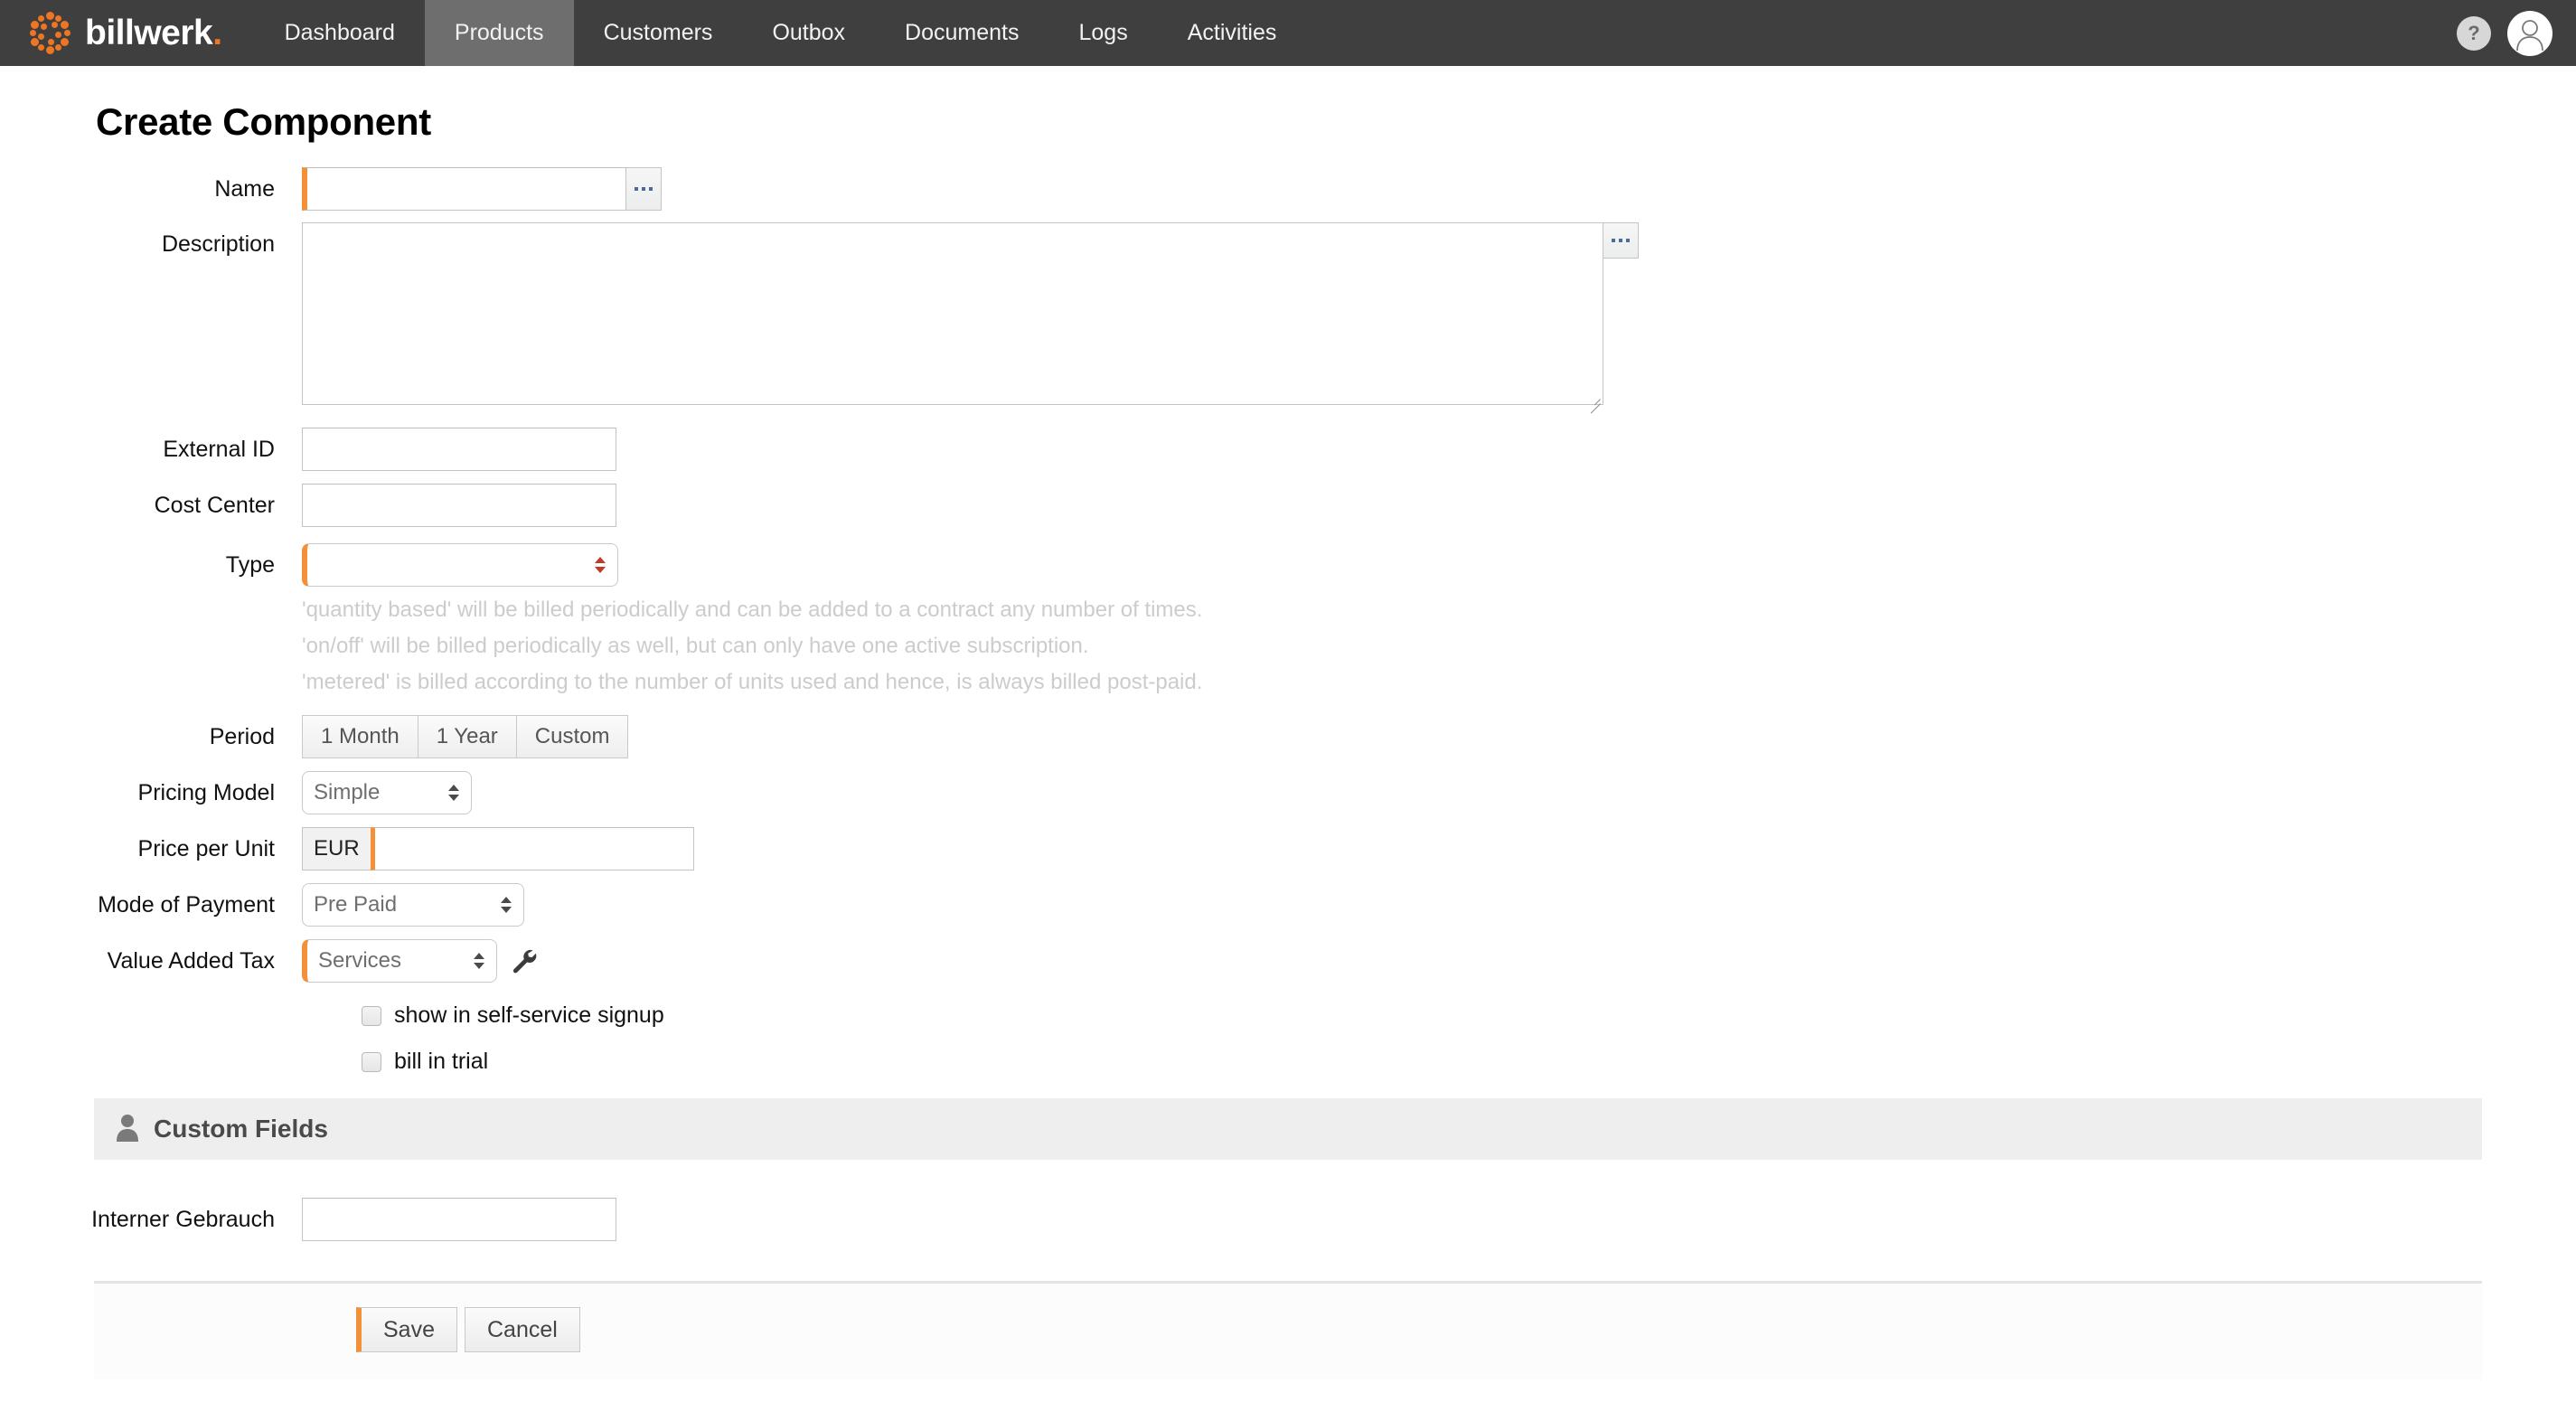 The width and height of the screenshot is (2576, 1421). I want to click on currency-prefix: EUR, so click(336, 848).